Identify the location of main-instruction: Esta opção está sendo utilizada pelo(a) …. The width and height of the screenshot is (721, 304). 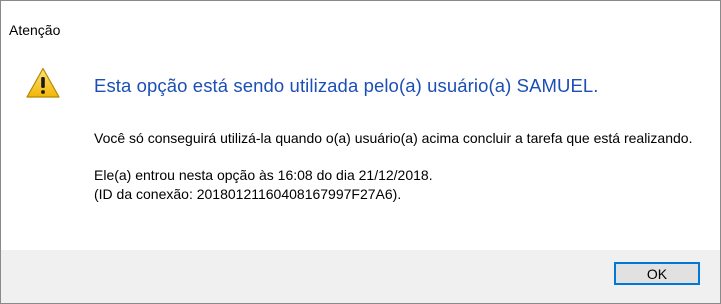
(346, 85).